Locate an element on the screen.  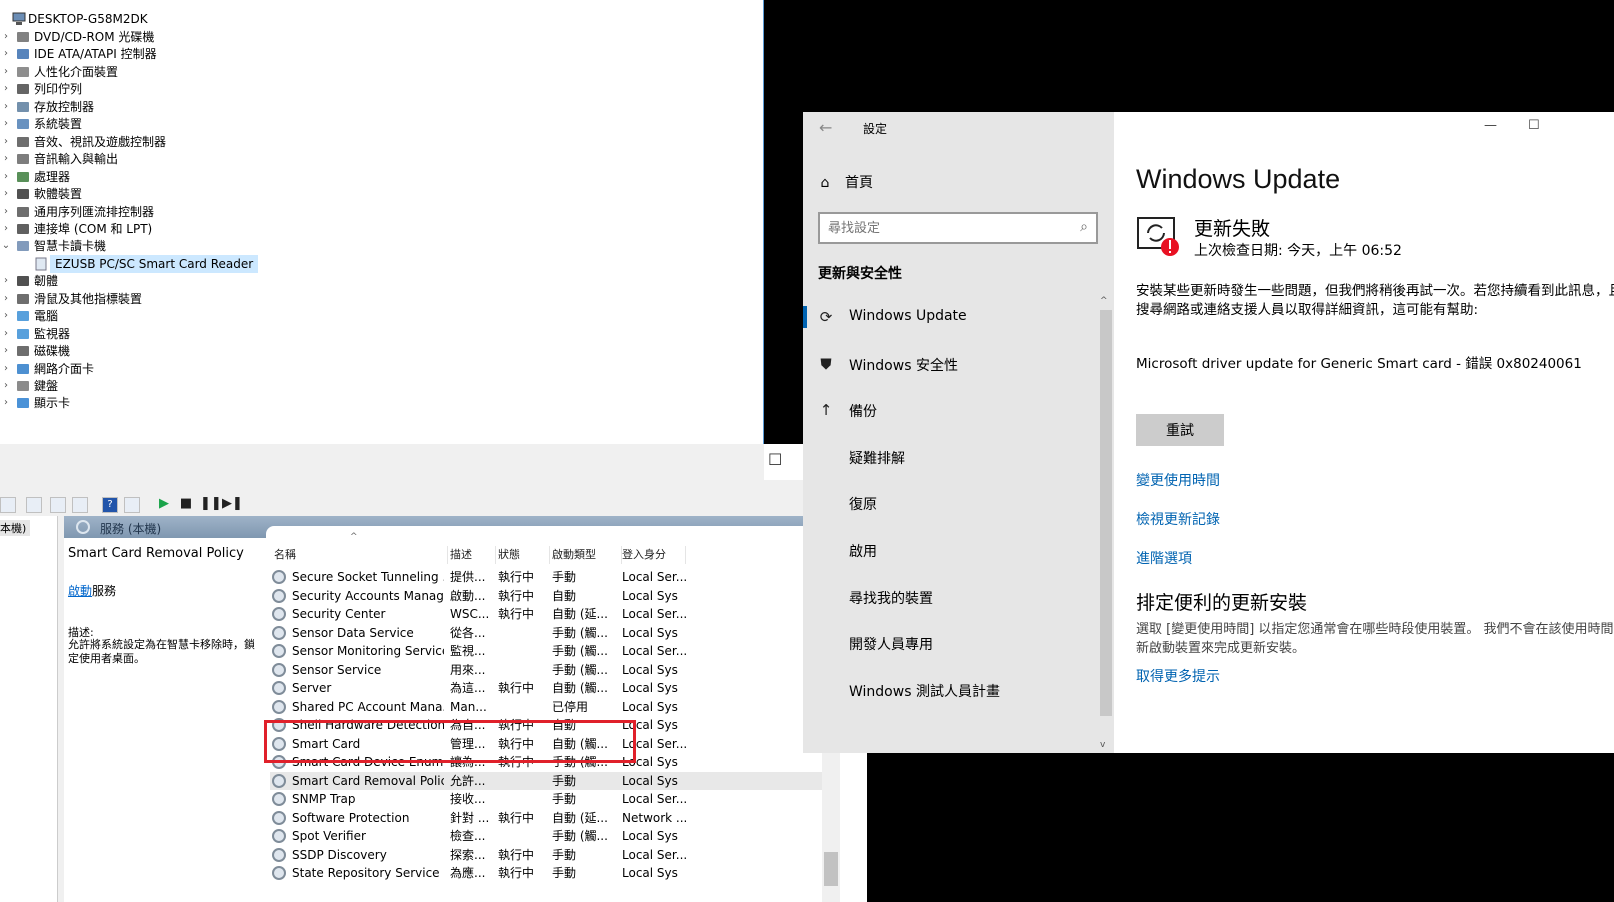
service-row: Sensor Service 用來... 手動 (觸... Local Sys is located at coordinates (550, 670).